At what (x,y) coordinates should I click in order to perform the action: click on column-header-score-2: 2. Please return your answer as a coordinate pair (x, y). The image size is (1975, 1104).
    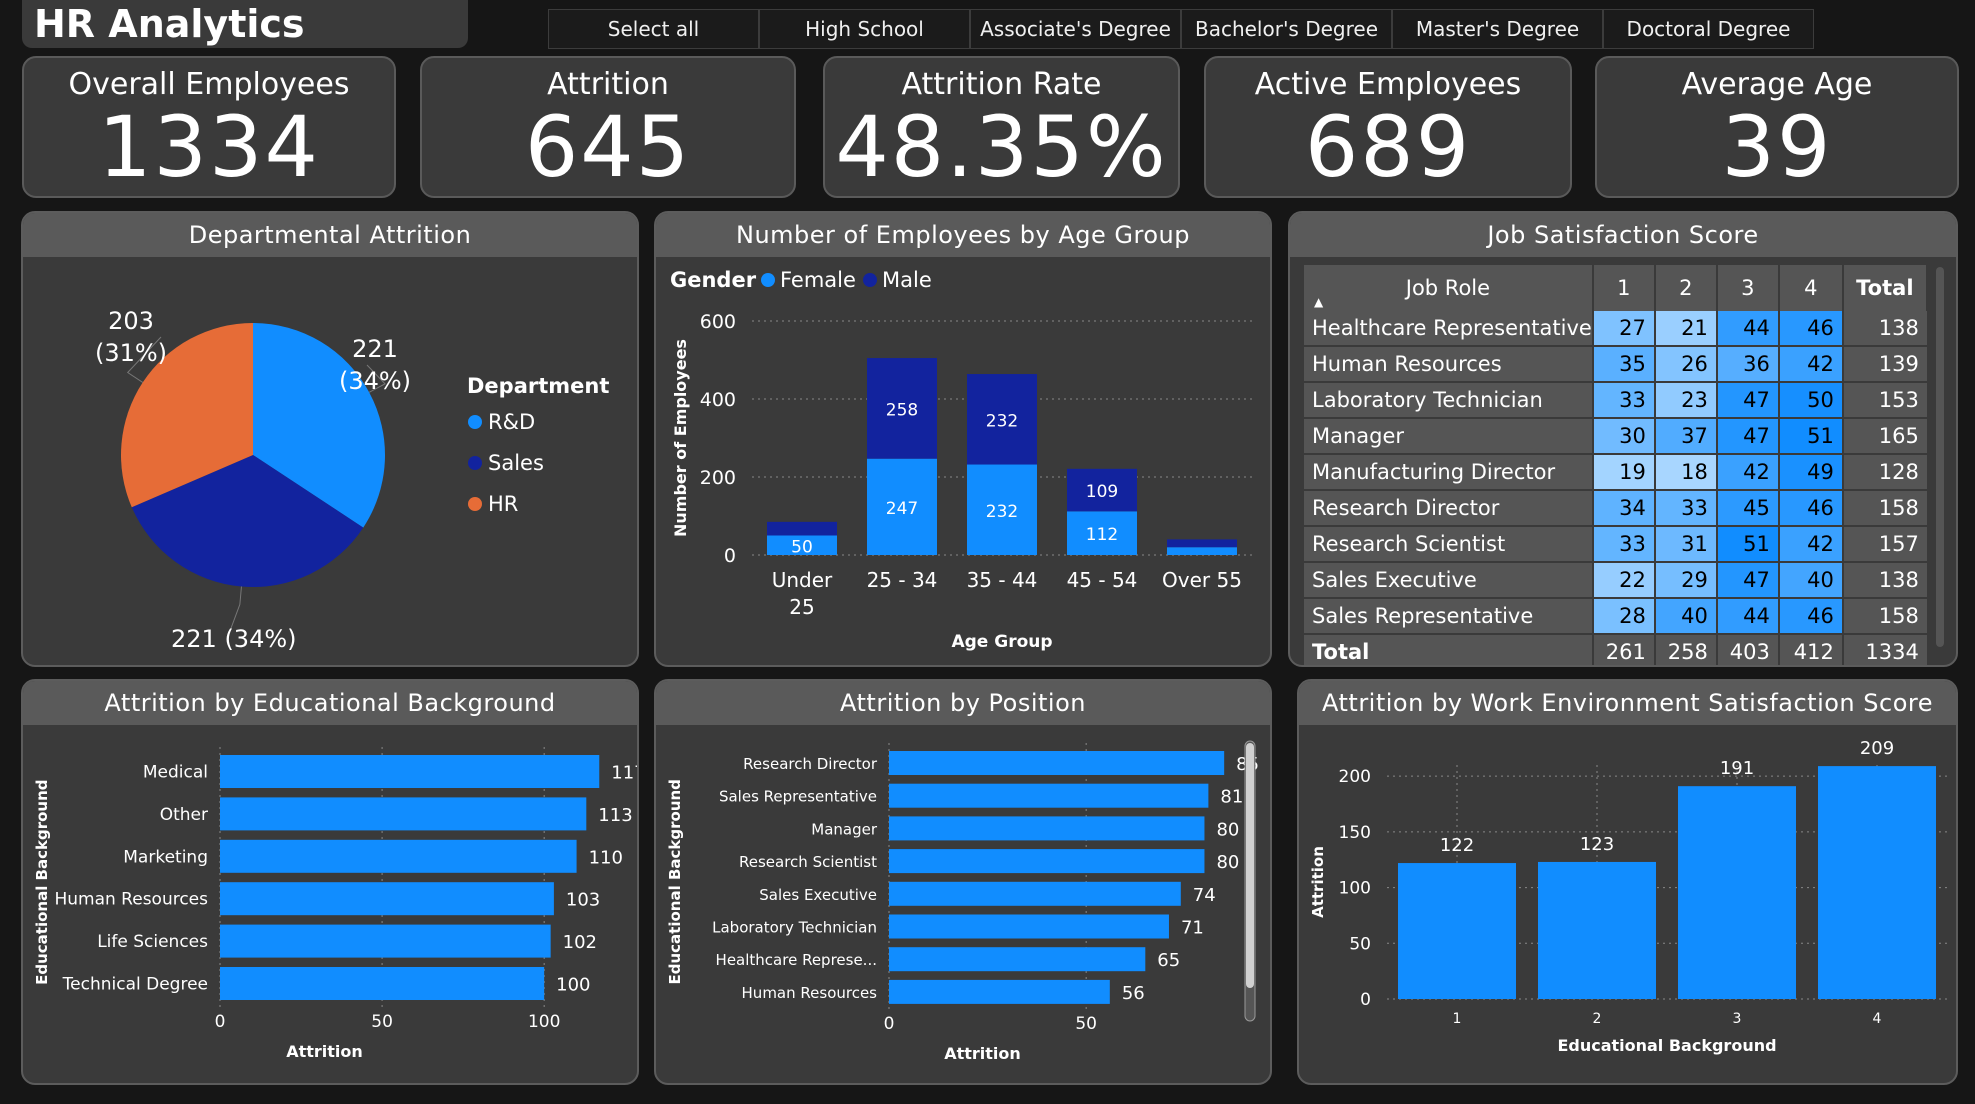
    Looking at the image, I should click on (1686, 288).